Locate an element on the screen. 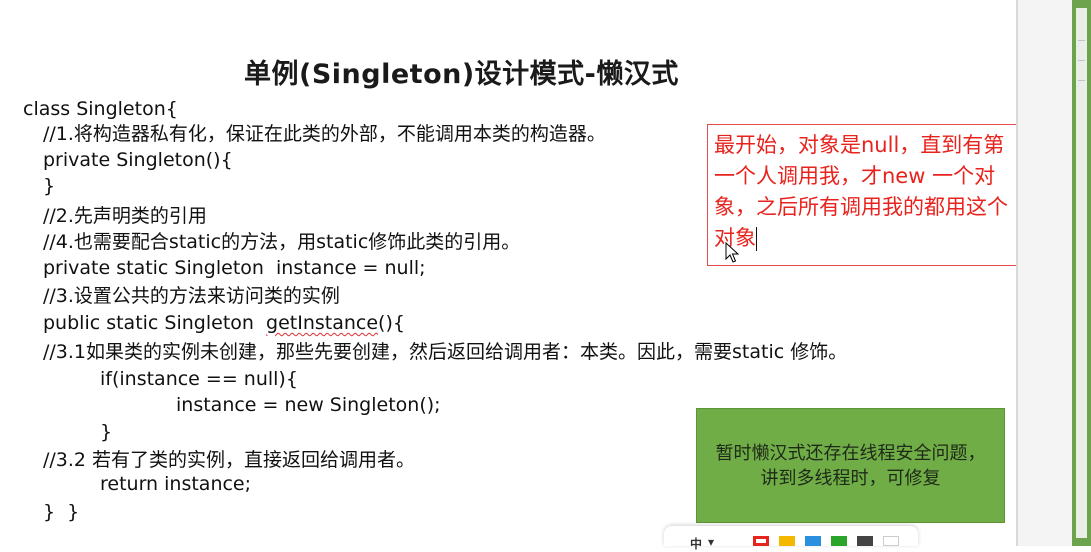  color-swatch-white is located at coordinates (891, 541).